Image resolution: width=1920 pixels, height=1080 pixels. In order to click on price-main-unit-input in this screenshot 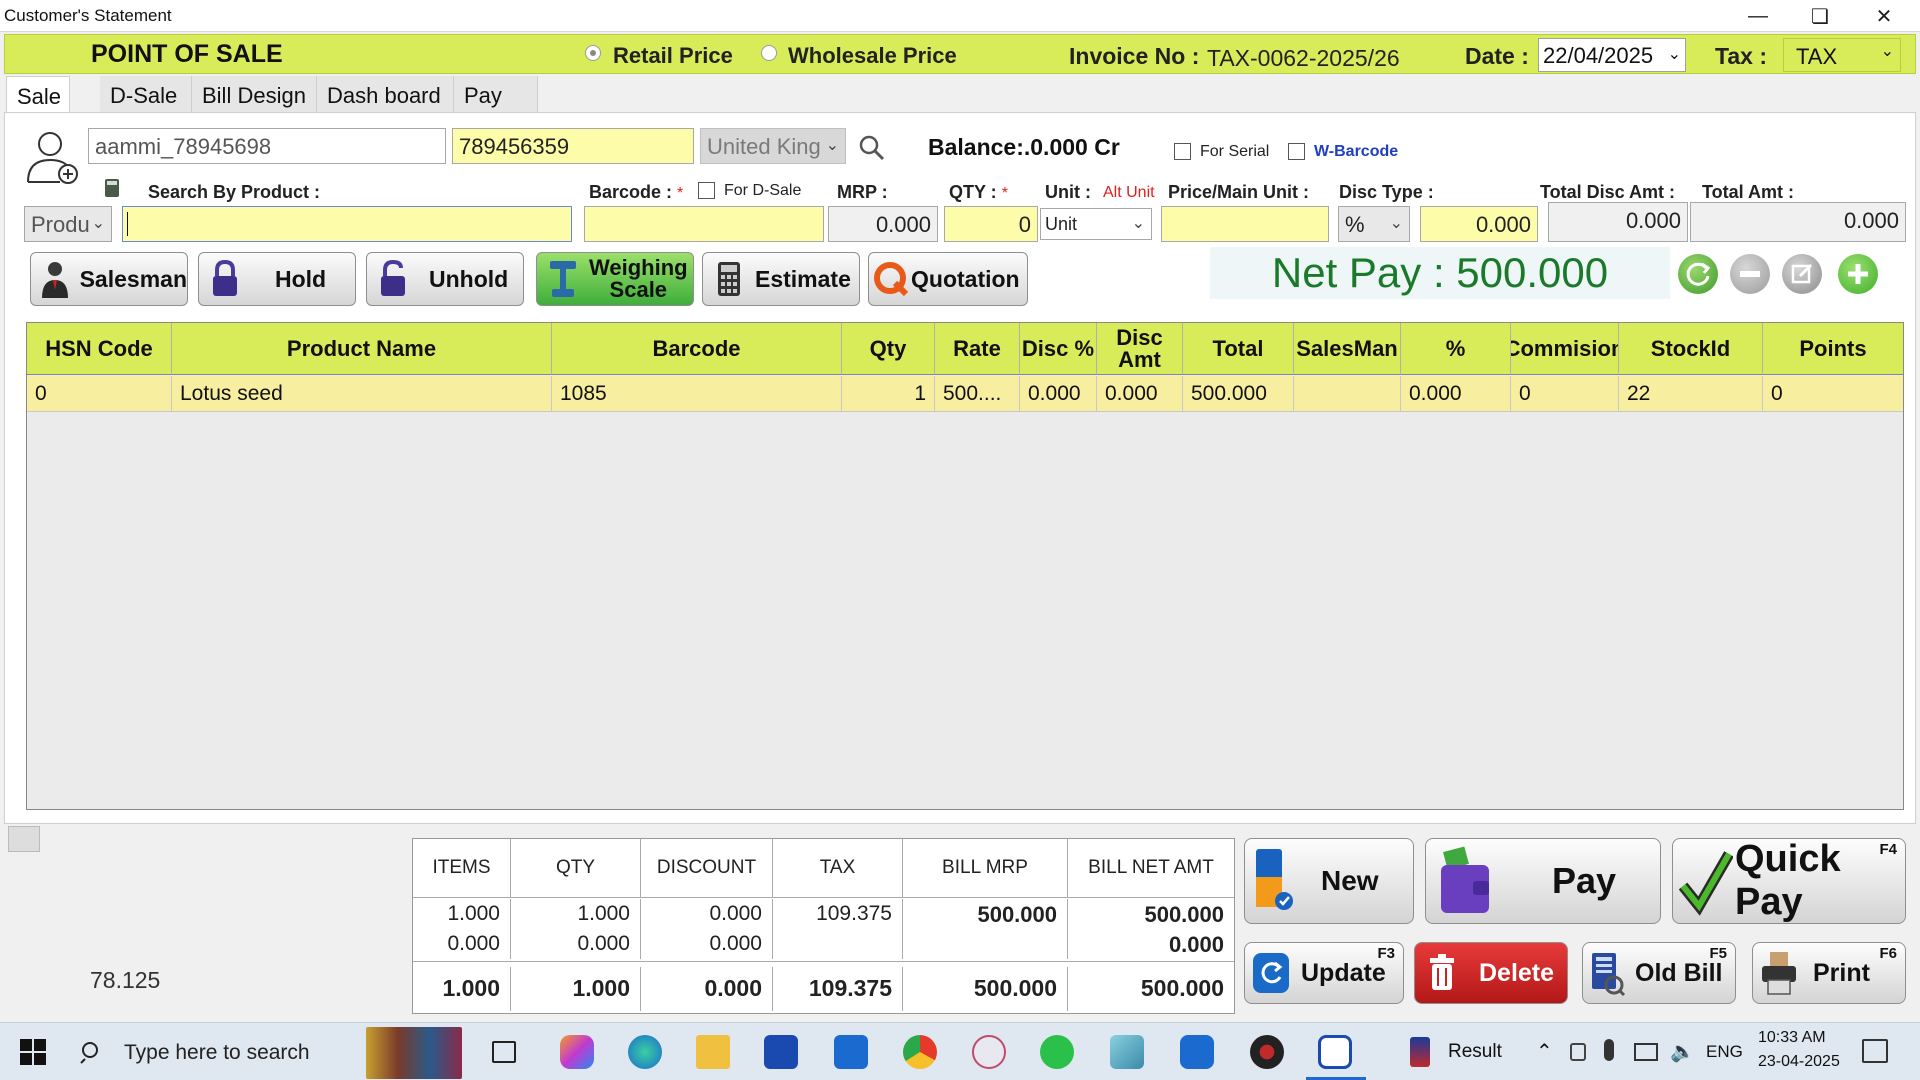, I will do `click(1245, 224)`.